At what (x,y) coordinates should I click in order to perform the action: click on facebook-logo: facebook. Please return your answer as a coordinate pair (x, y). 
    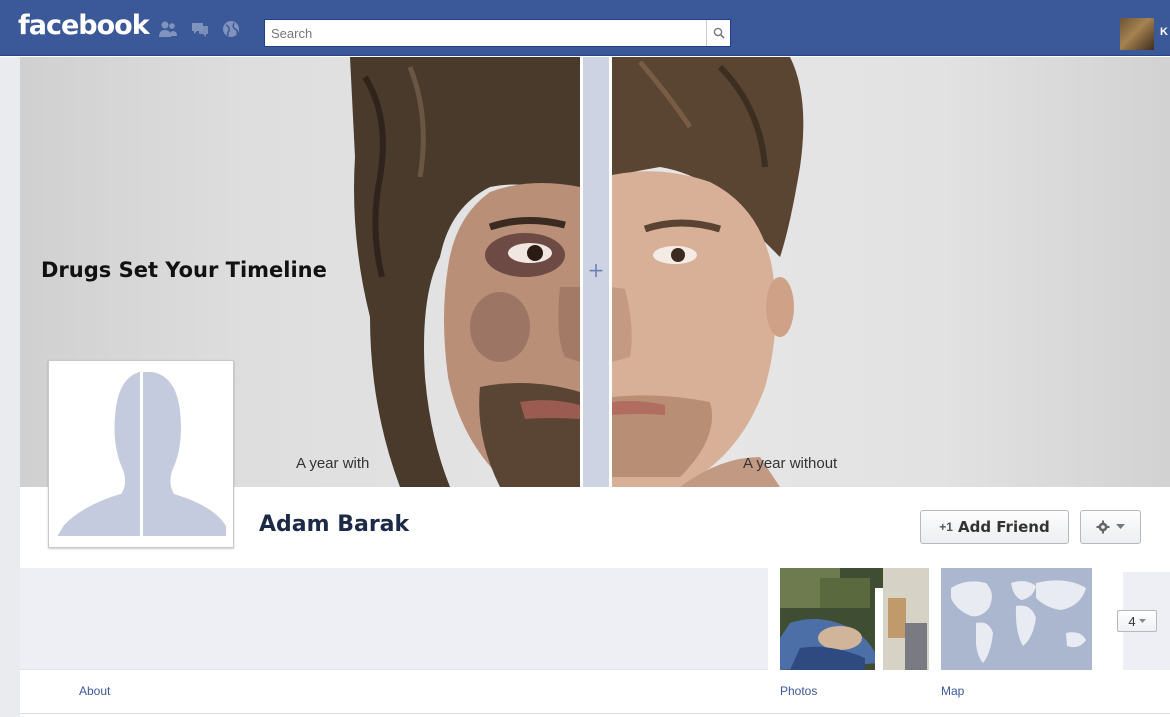
    Looking at the image, I should click on (84, 25).